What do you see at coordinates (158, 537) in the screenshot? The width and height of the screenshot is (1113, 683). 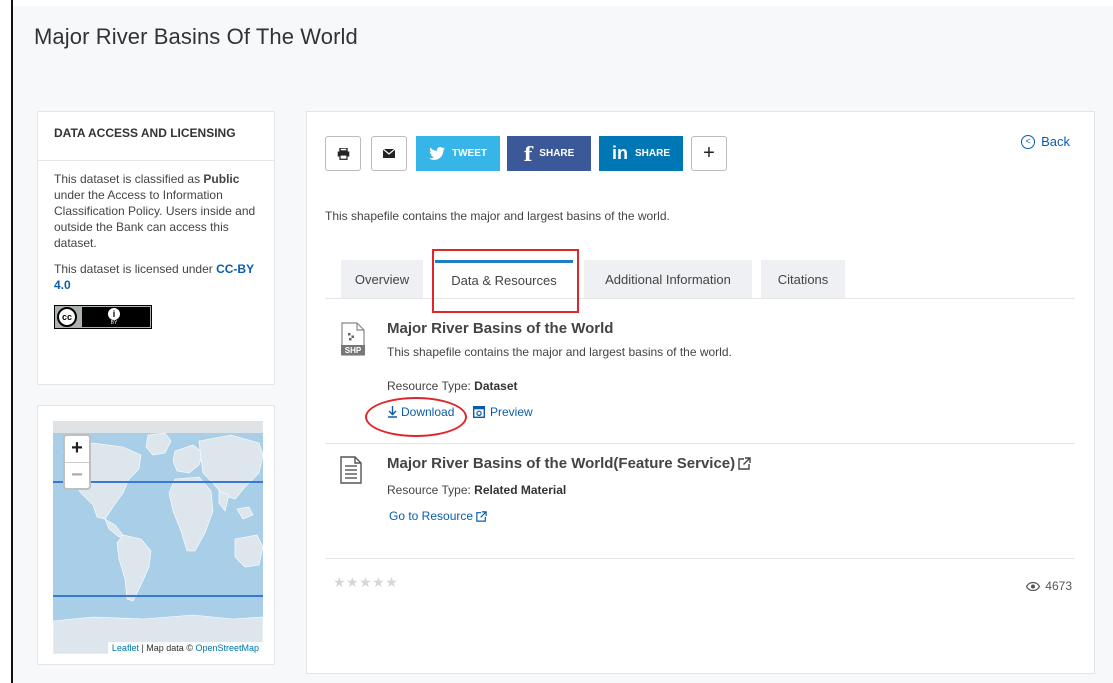 I see `world-map: + − Leaflet | Map data © OpenStreetMap` at bounding box center [158, 537].